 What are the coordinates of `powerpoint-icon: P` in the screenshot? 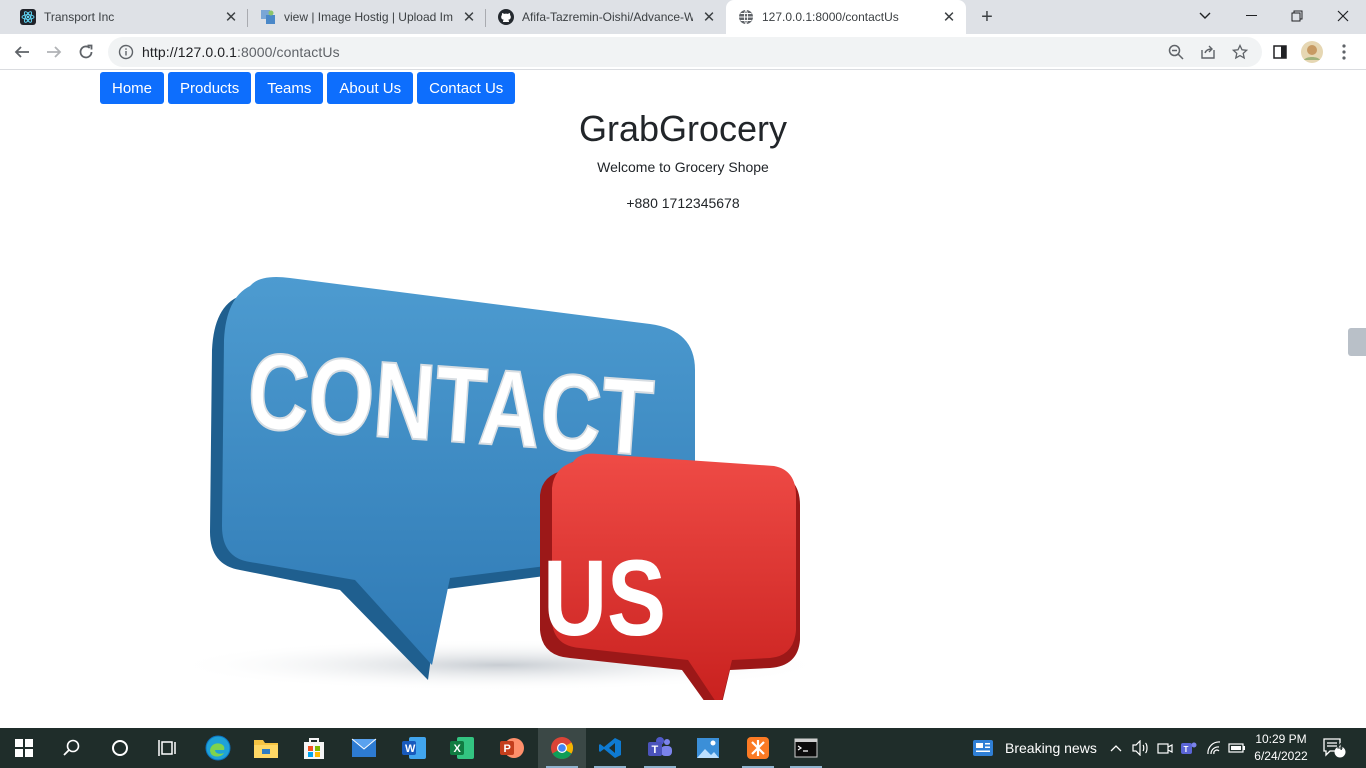 It's located at (512, 748).